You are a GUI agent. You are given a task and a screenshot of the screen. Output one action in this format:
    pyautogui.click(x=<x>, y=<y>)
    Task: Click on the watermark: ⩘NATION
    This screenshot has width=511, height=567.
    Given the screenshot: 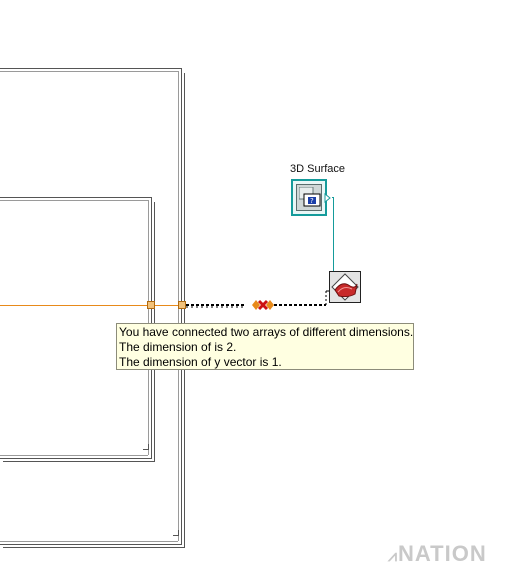 What is the action you would take?
    pyautogui.click(x=437, y=553)
    